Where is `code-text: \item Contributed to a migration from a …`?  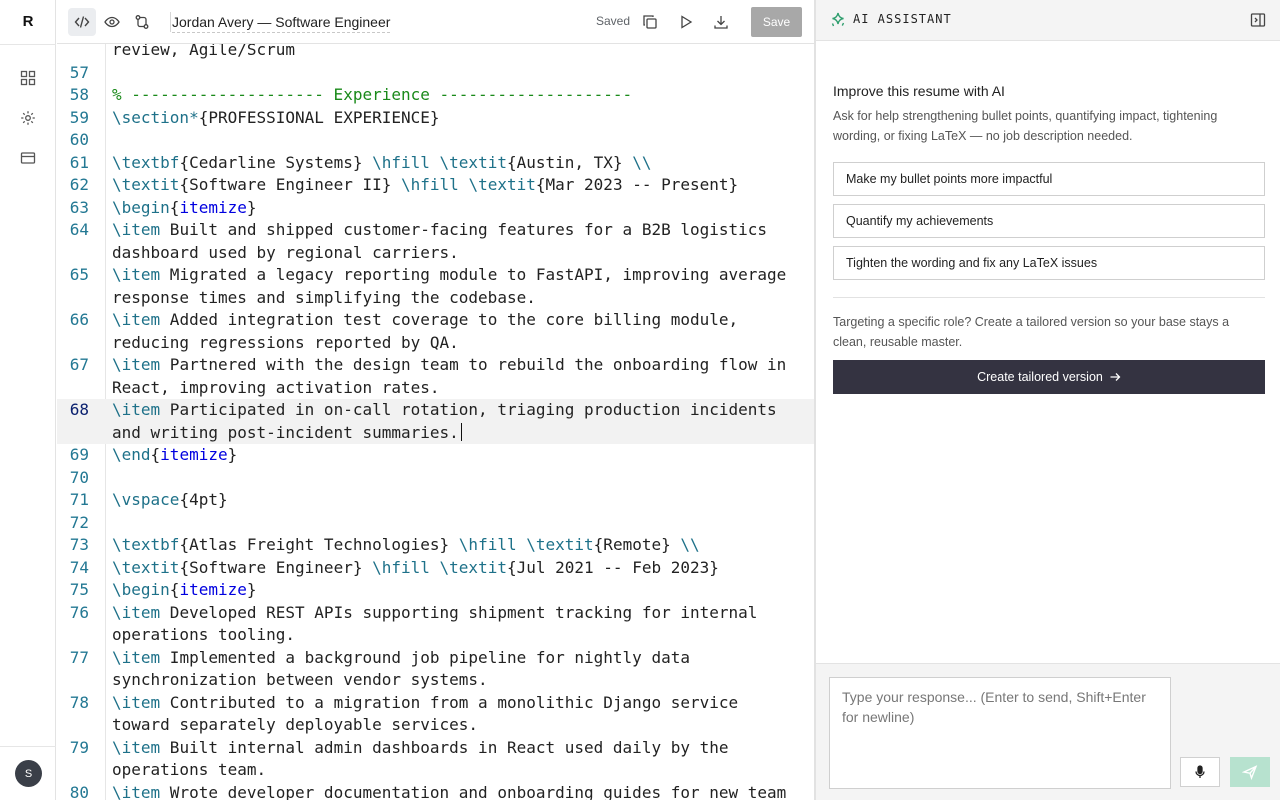
code-text: \item Contributed to a migration from a … is located at coordinates (430, 713).